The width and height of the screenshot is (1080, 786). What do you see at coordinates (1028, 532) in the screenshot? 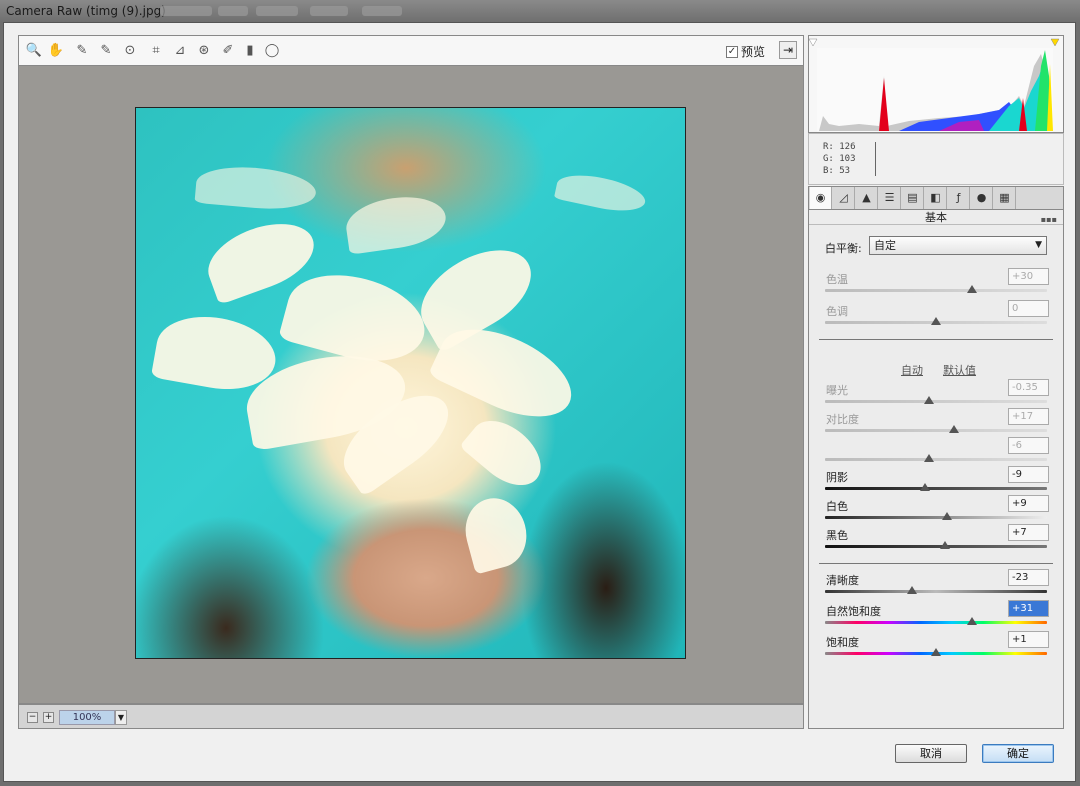
I see `blacks-value: +7` at bounding box center [1028, 532].